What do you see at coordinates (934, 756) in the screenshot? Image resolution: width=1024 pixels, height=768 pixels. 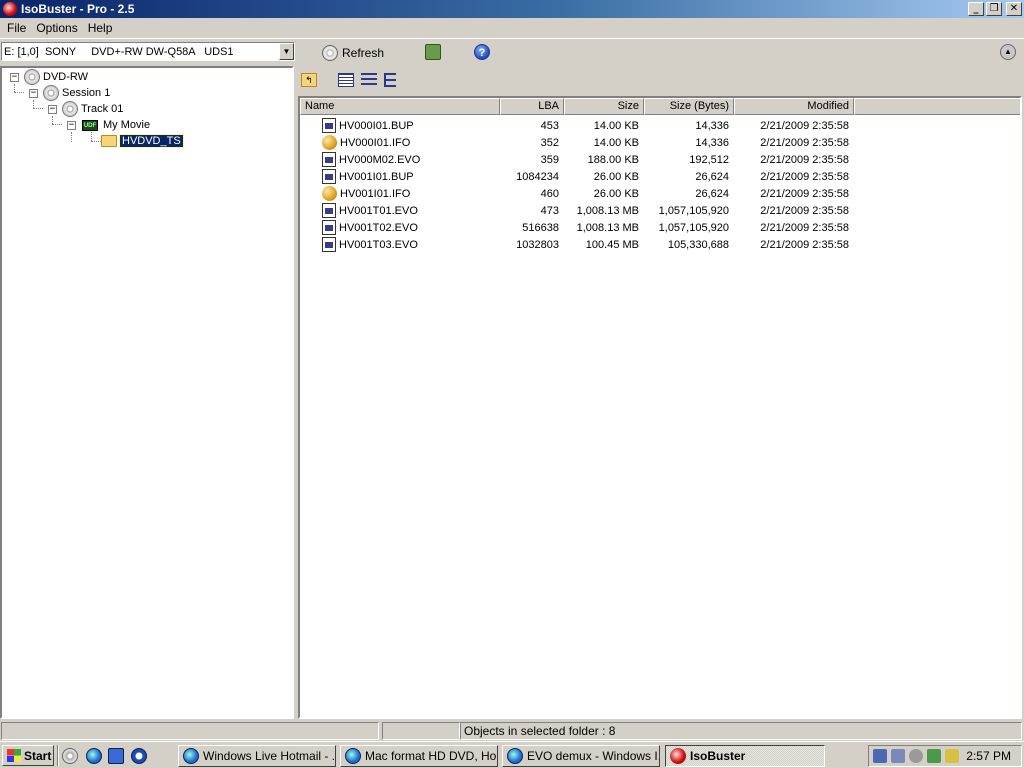 I see `security-icon` at bounding box center [934, 756].